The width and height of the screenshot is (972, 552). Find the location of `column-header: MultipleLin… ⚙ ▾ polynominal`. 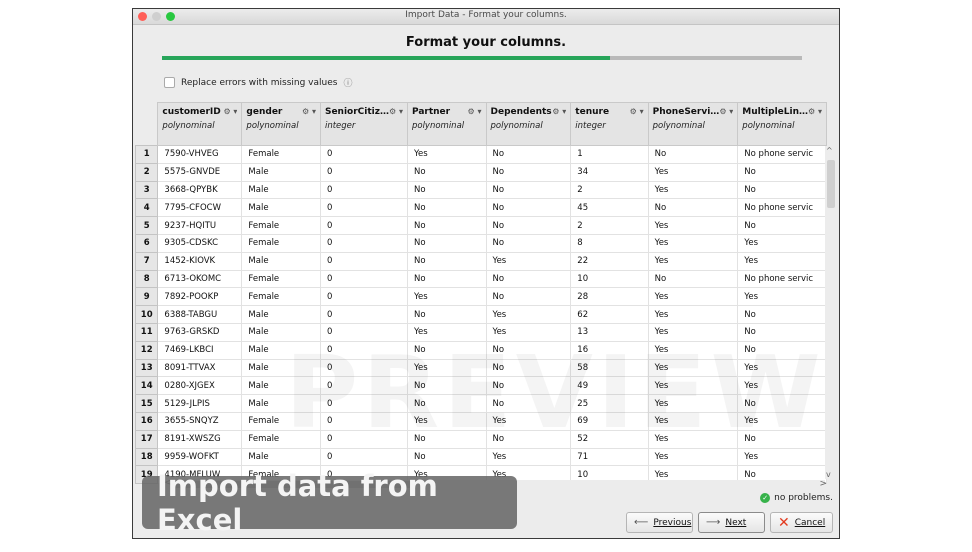

column-header: MultipleLin… ⚙ ▾ polynominal is located at coordinates (782, 124).